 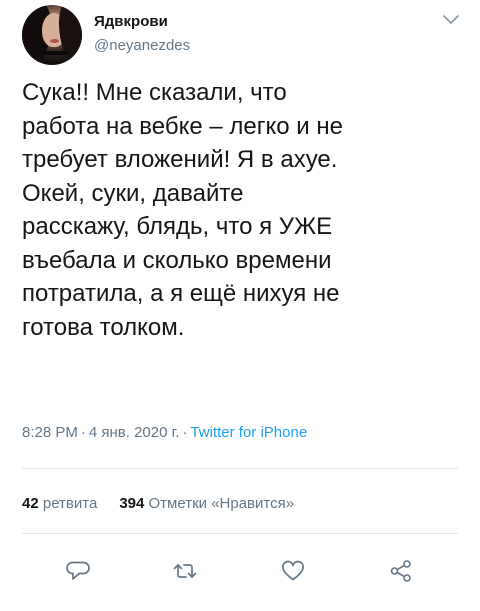 What do you see at coordinates (70, 503) in the screenshot?
I see `retweets-label: ретвита` at bounding box center [70, 503].